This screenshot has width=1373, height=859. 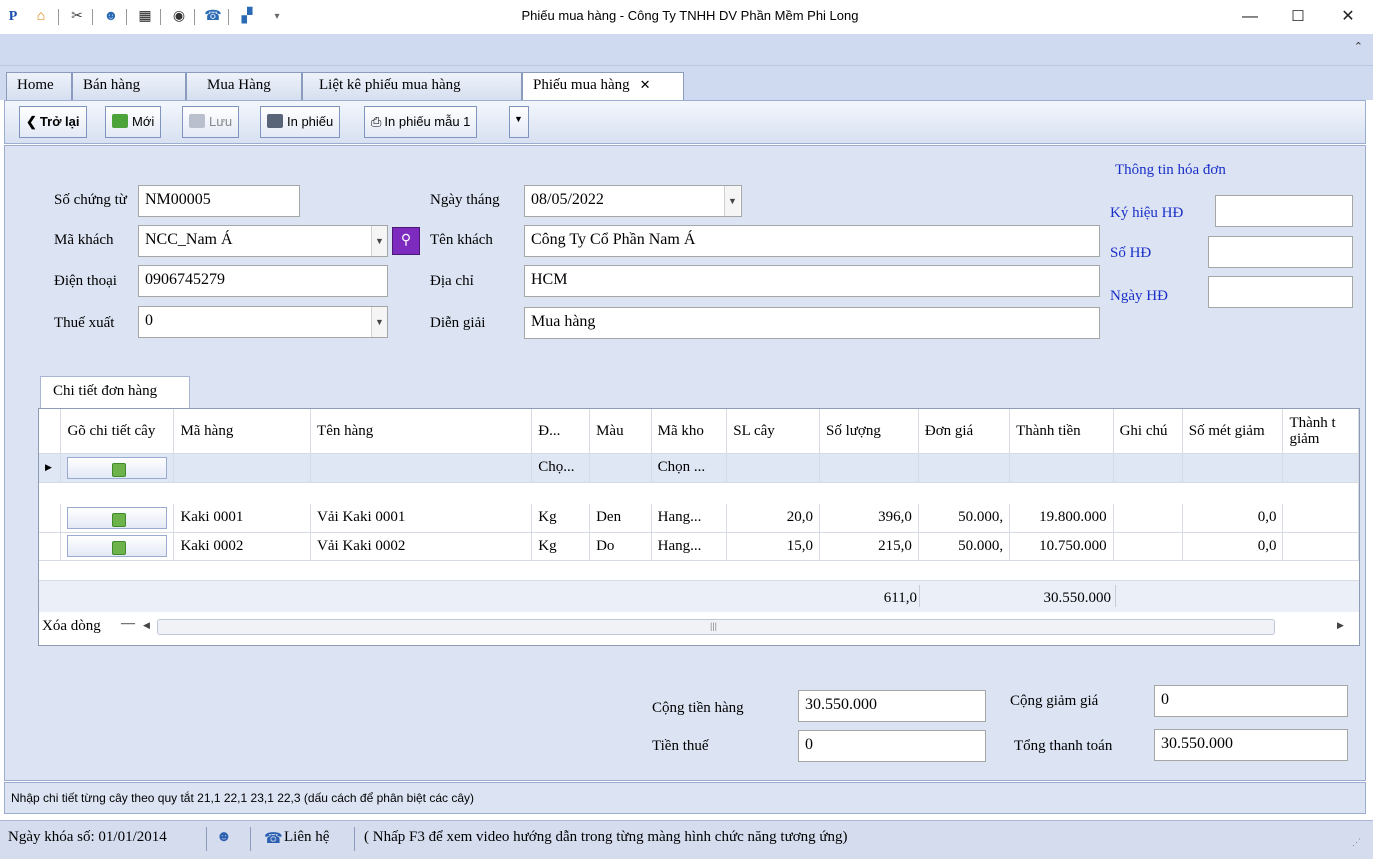 What do you see at coordinates (620, 546) in the screenshot?
I see `cell-mau: Do` at bounding box center [620, 546].